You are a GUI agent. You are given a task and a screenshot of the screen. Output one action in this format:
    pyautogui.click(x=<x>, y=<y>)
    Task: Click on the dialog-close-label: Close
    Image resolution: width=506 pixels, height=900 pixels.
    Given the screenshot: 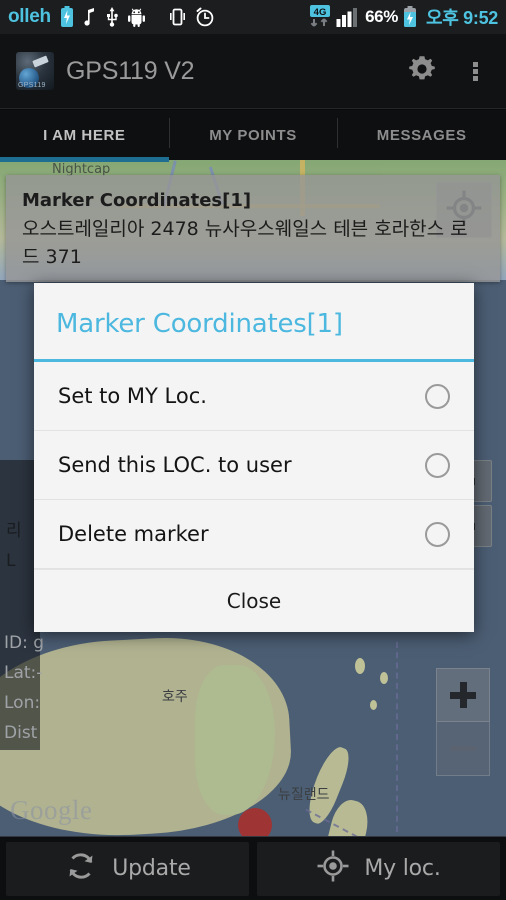 What is the action you would take?
    pyautogui.click(x=254, y=601)
    